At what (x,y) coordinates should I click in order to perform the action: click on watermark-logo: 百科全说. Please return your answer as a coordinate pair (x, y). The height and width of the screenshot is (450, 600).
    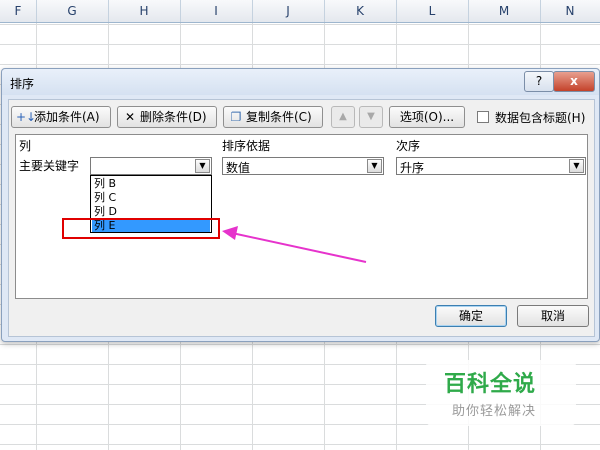
    Looking at the image, I should click on (490, 384).